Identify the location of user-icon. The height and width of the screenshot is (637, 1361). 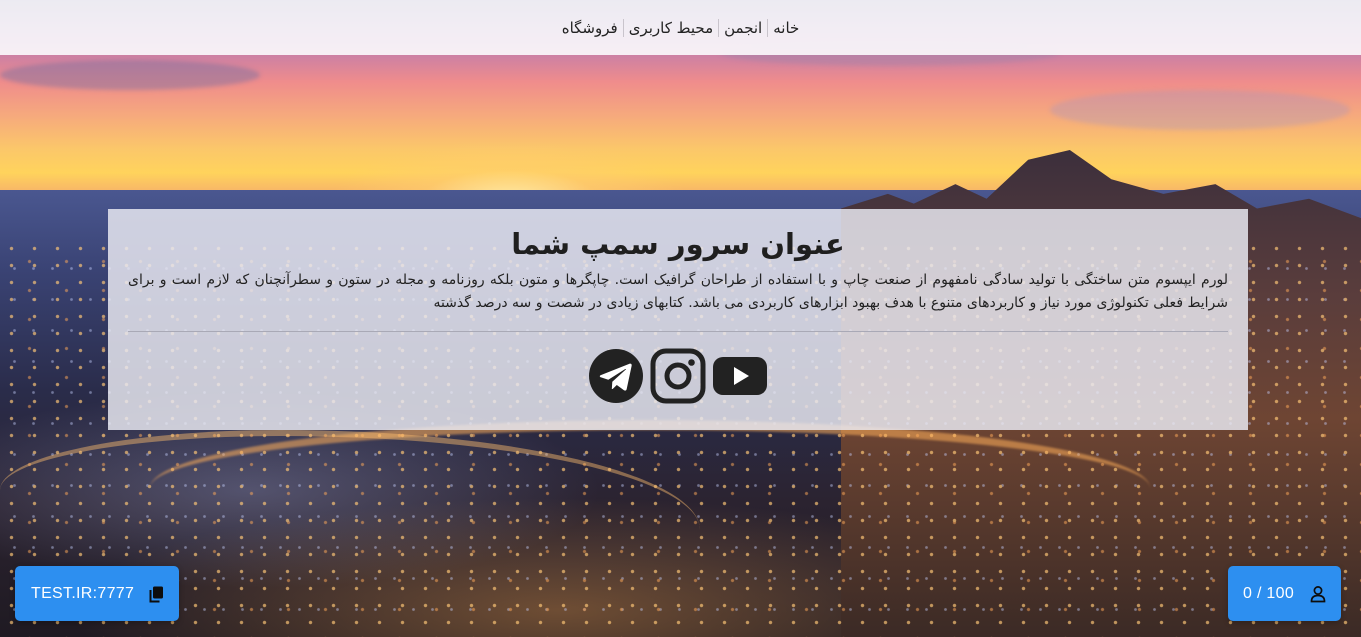
(1318, 593).